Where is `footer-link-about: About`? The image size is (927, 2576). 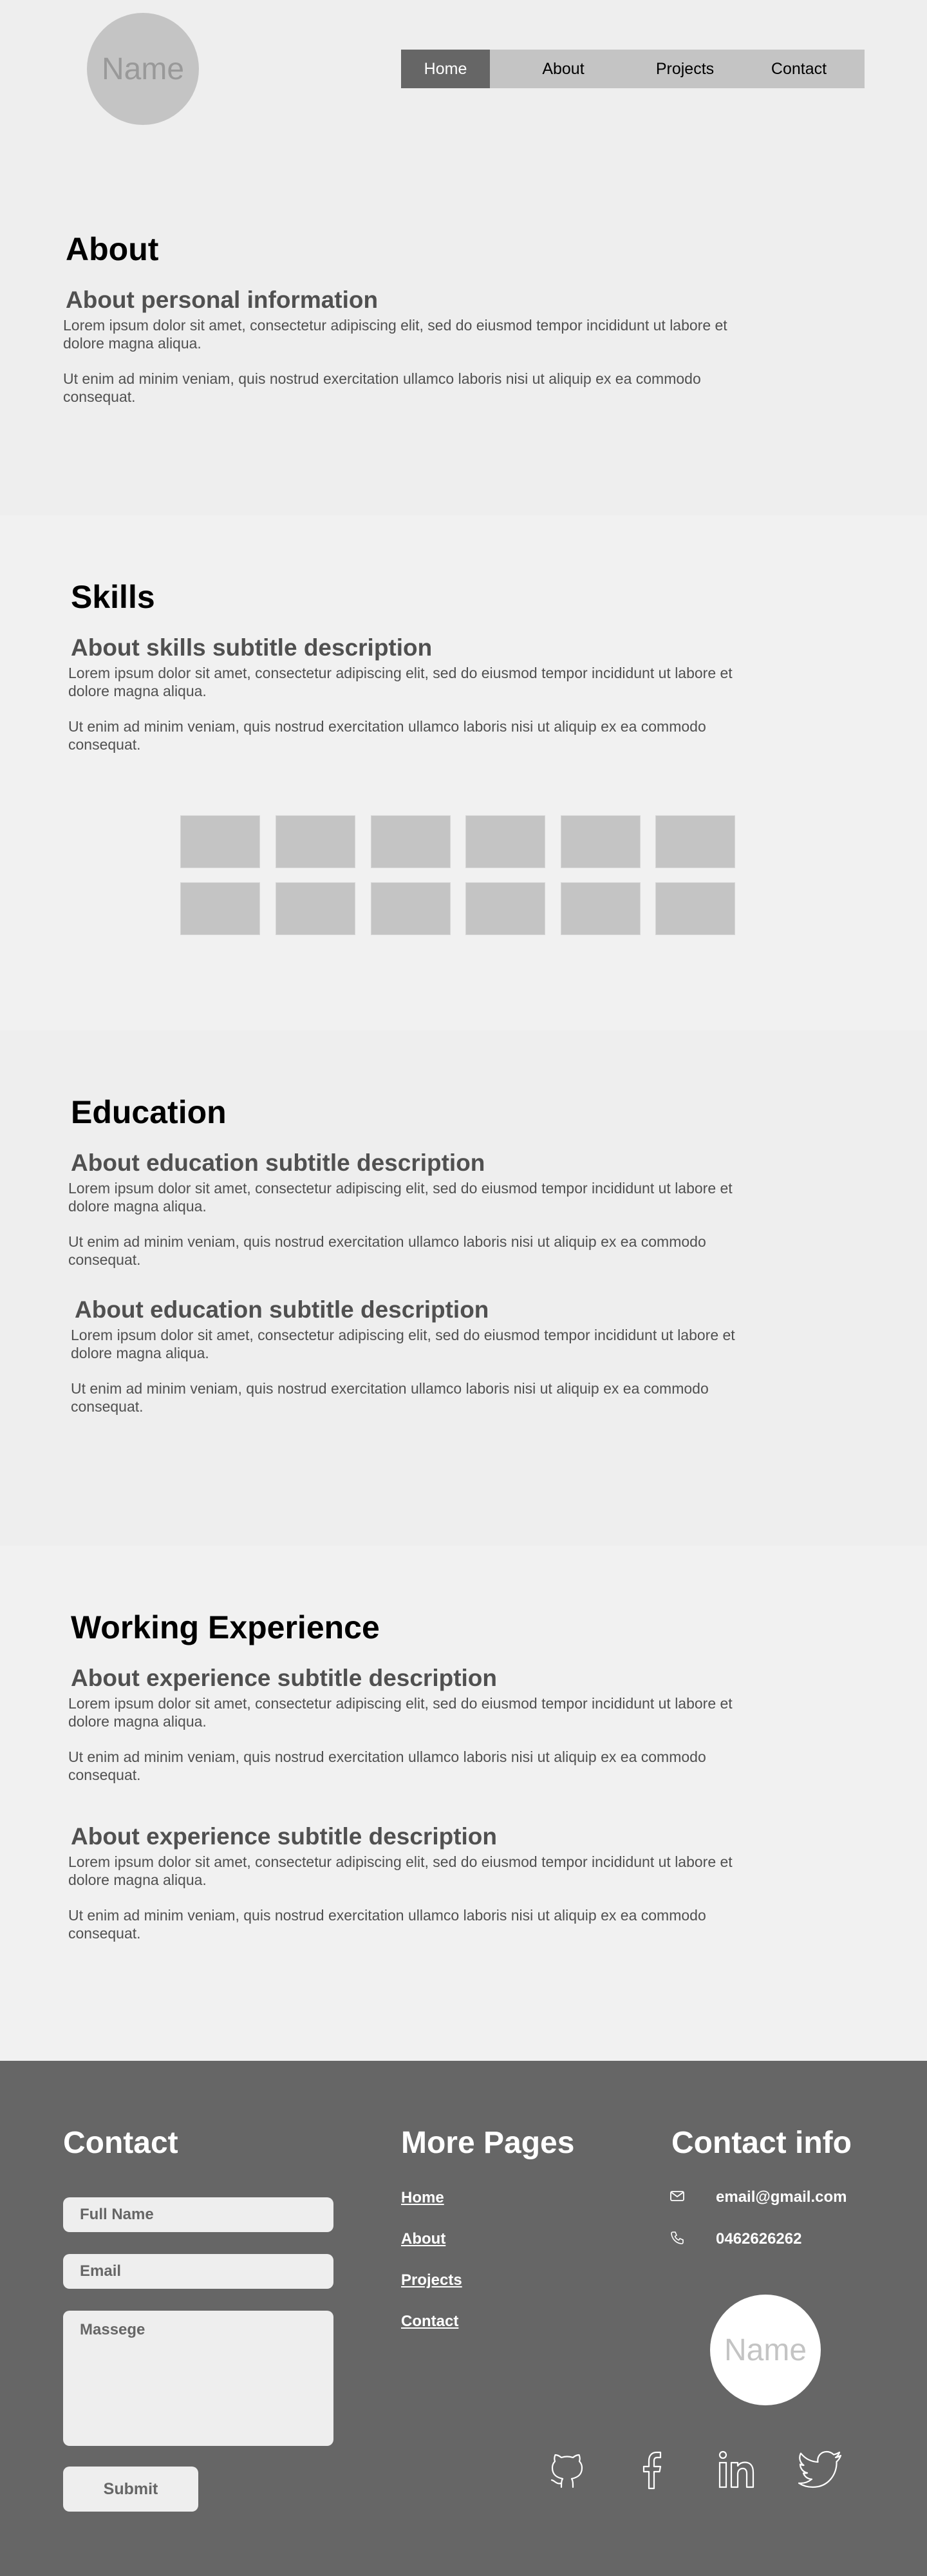 footer-link-about: About is located at coordinates (423, 2239).